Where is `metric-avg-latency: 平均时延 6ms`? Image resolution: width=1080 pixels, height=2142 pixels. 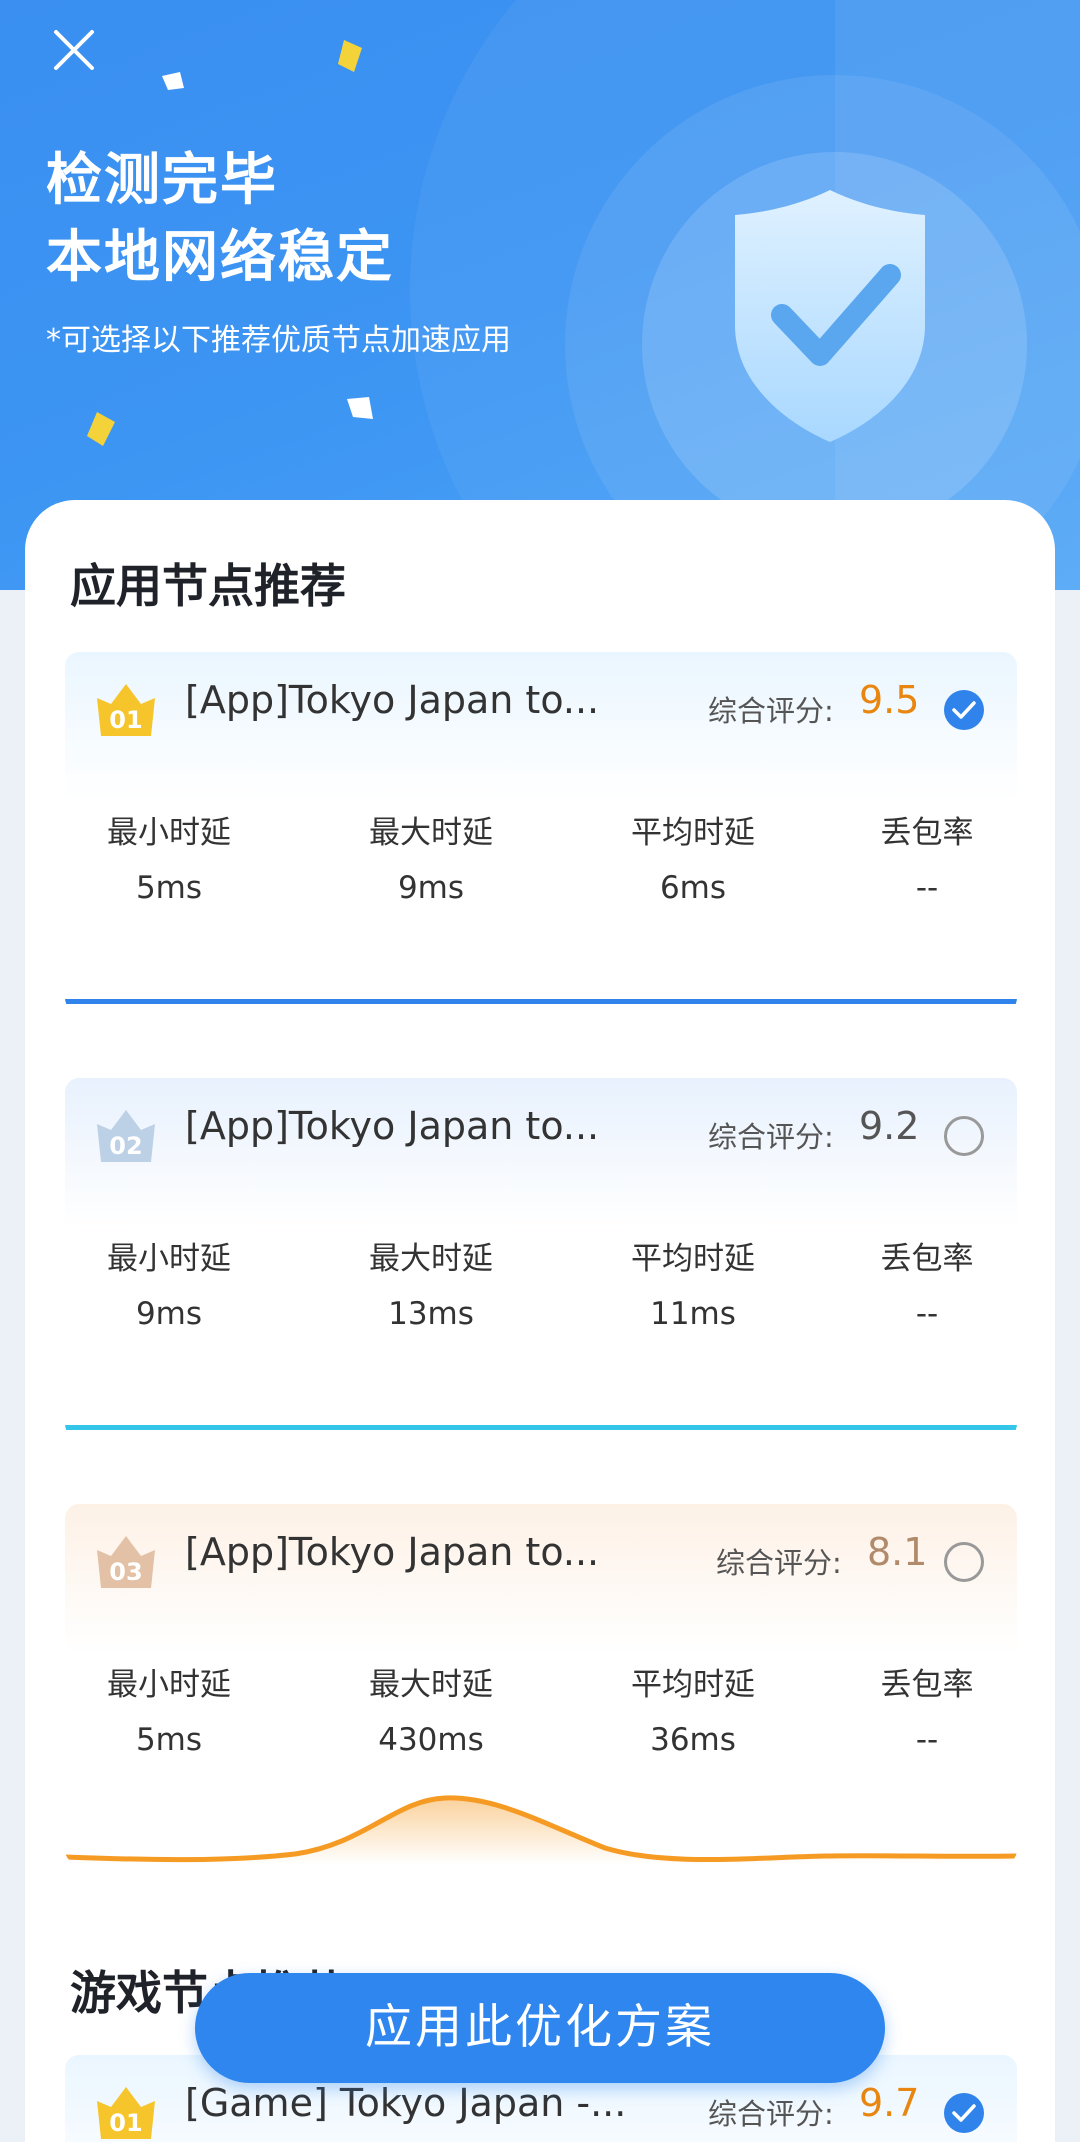
metric-avg-latency: 平均时延 6ms is located at coordinates (693, 856).